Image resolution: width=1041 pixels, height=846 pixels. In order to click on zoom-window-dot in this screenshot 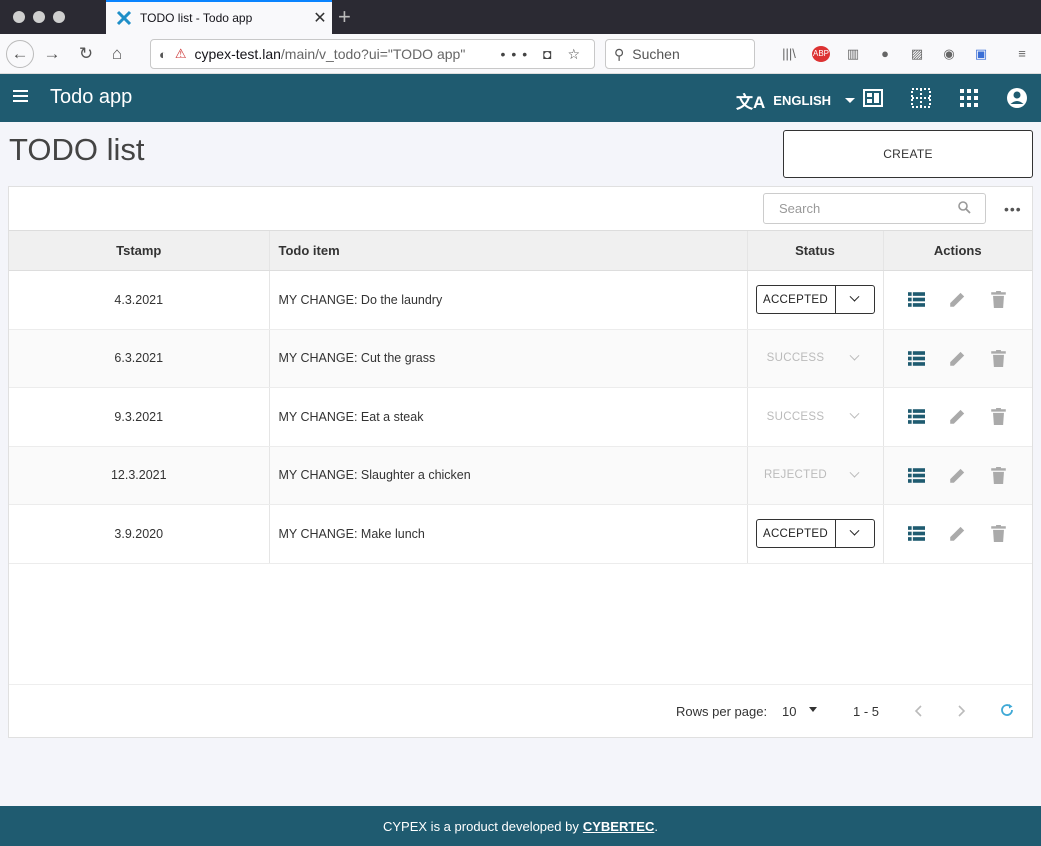, I will do `click(59, 17)`.